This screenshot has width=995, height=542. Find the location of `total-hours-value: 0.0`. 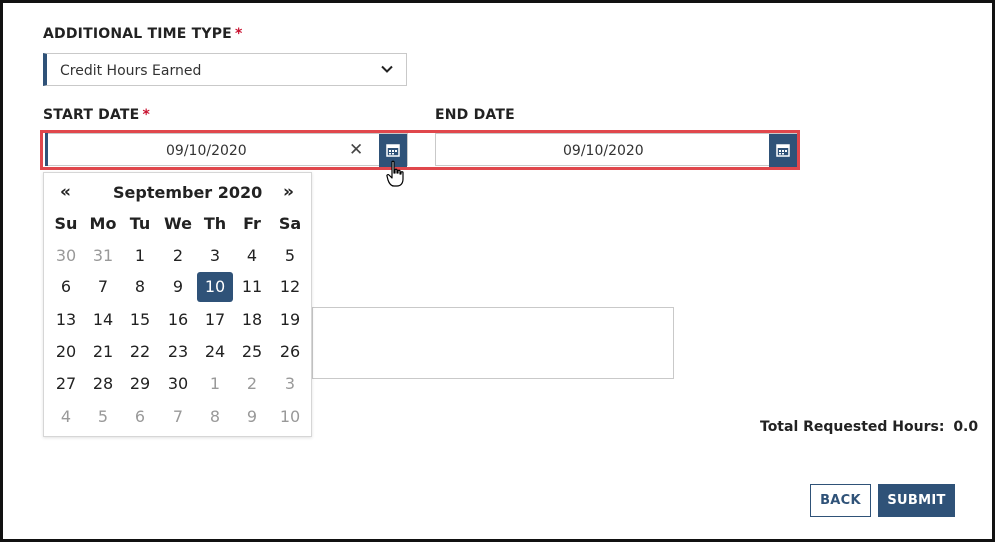

total-hours-value: 0.0 is located at coordinates (966, 427).